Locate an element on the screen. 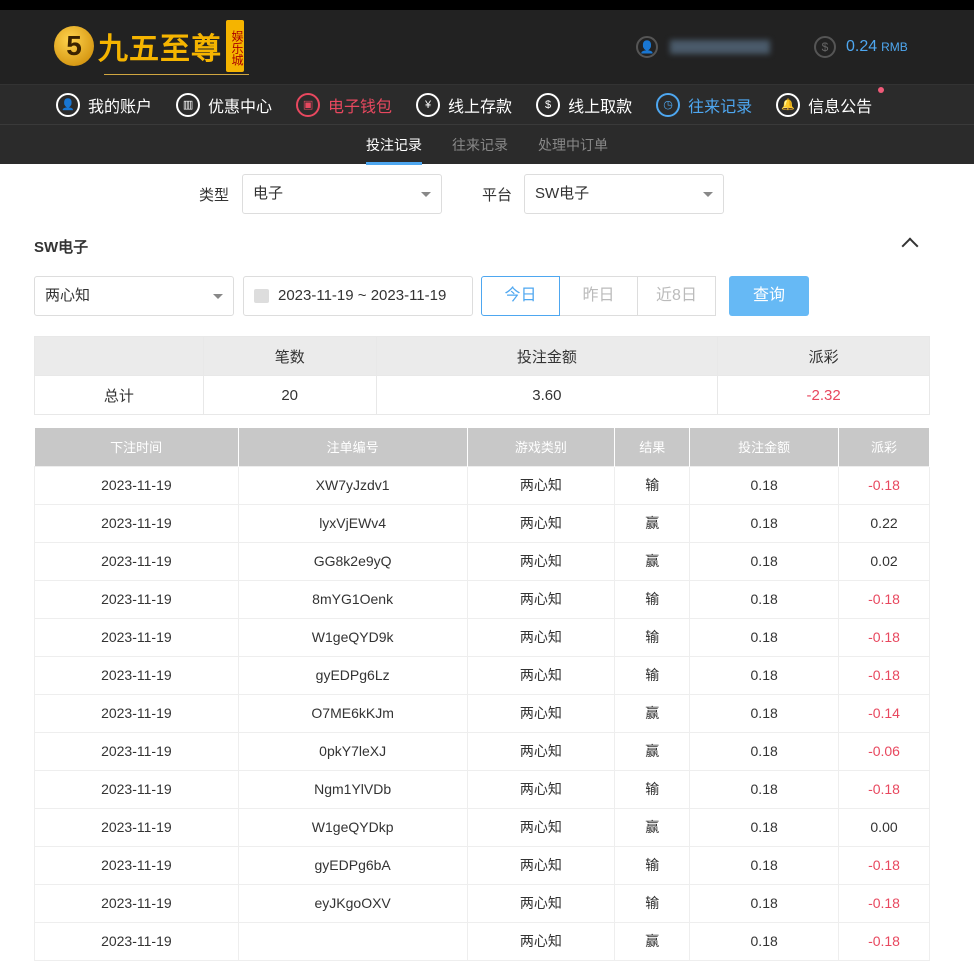 The image size is (974, 961). bet-id-cell: GG8k2e9yQ is located at coordinates (352, 561).